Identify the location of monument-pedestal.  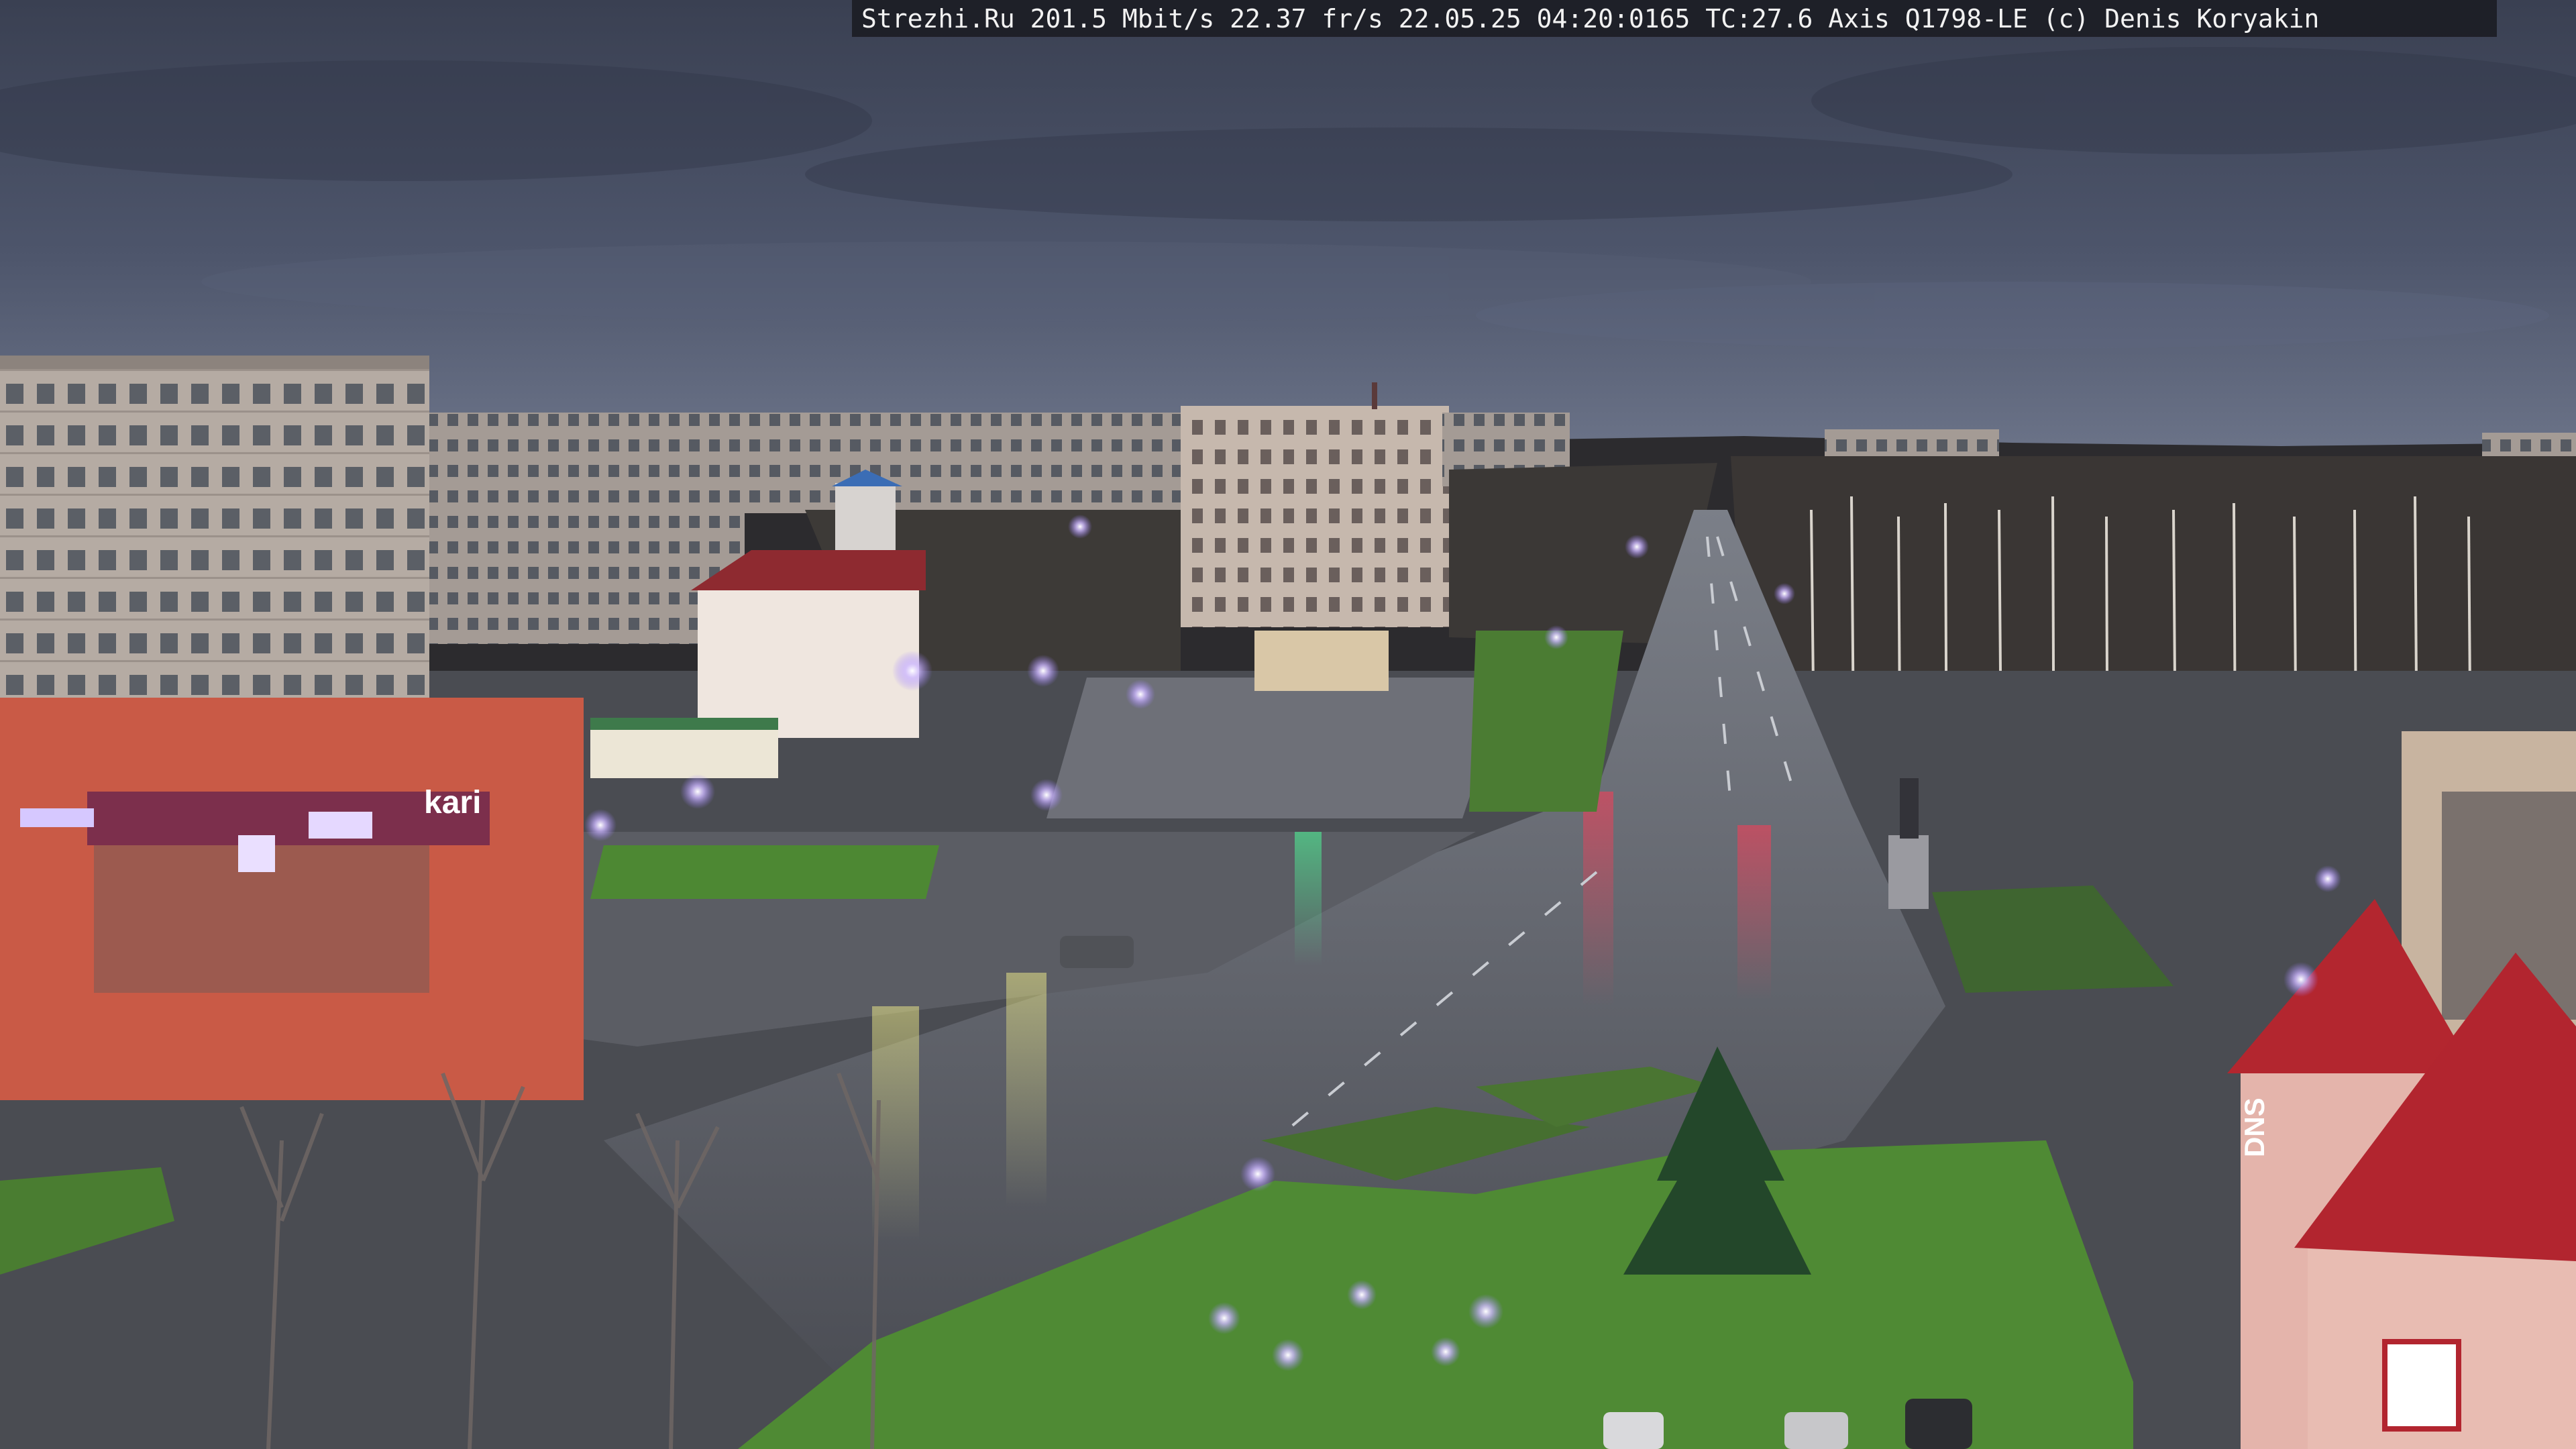
(1908, 872).